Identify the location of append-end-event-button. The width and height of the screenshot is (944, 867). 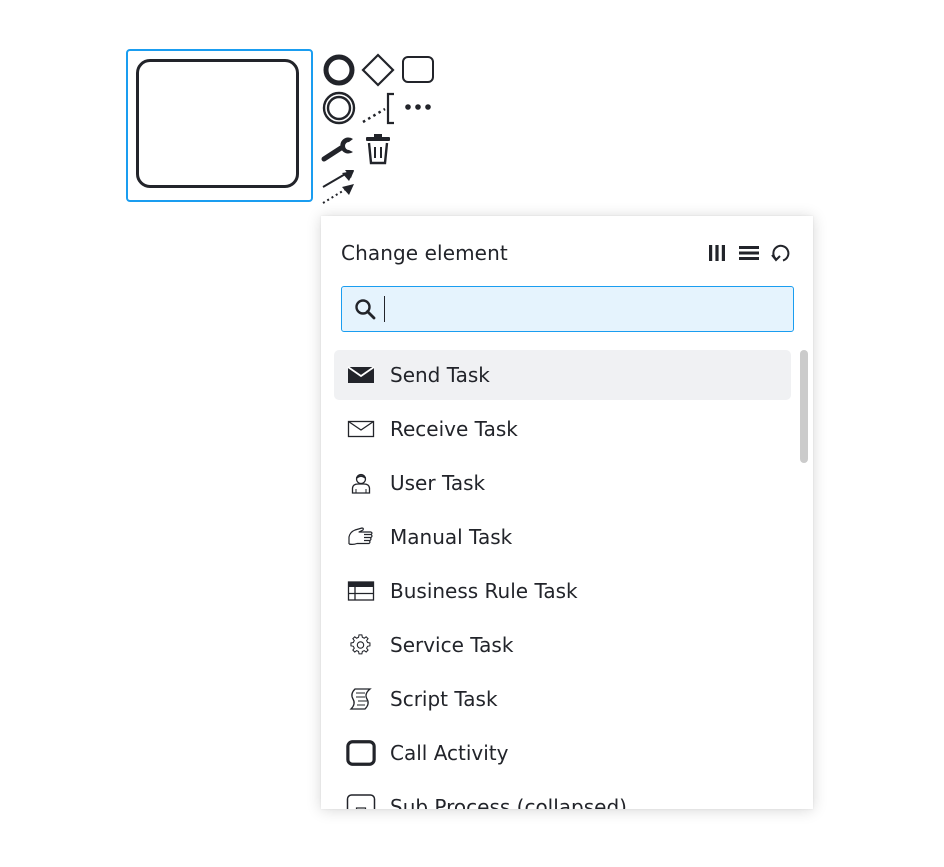
(338, 70).